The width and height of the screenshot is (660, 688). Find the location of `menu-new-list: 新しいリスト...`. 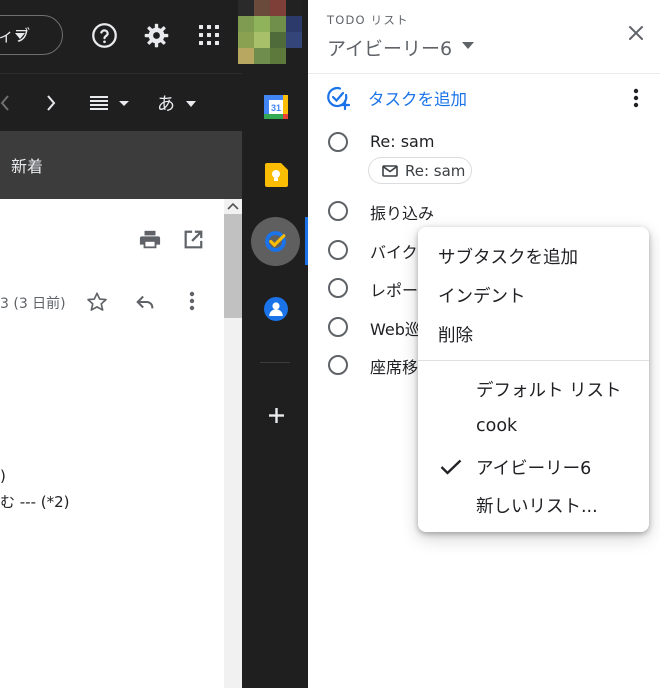

menu-new-list: 新しいリスト... is located at coordinates (537, 505).